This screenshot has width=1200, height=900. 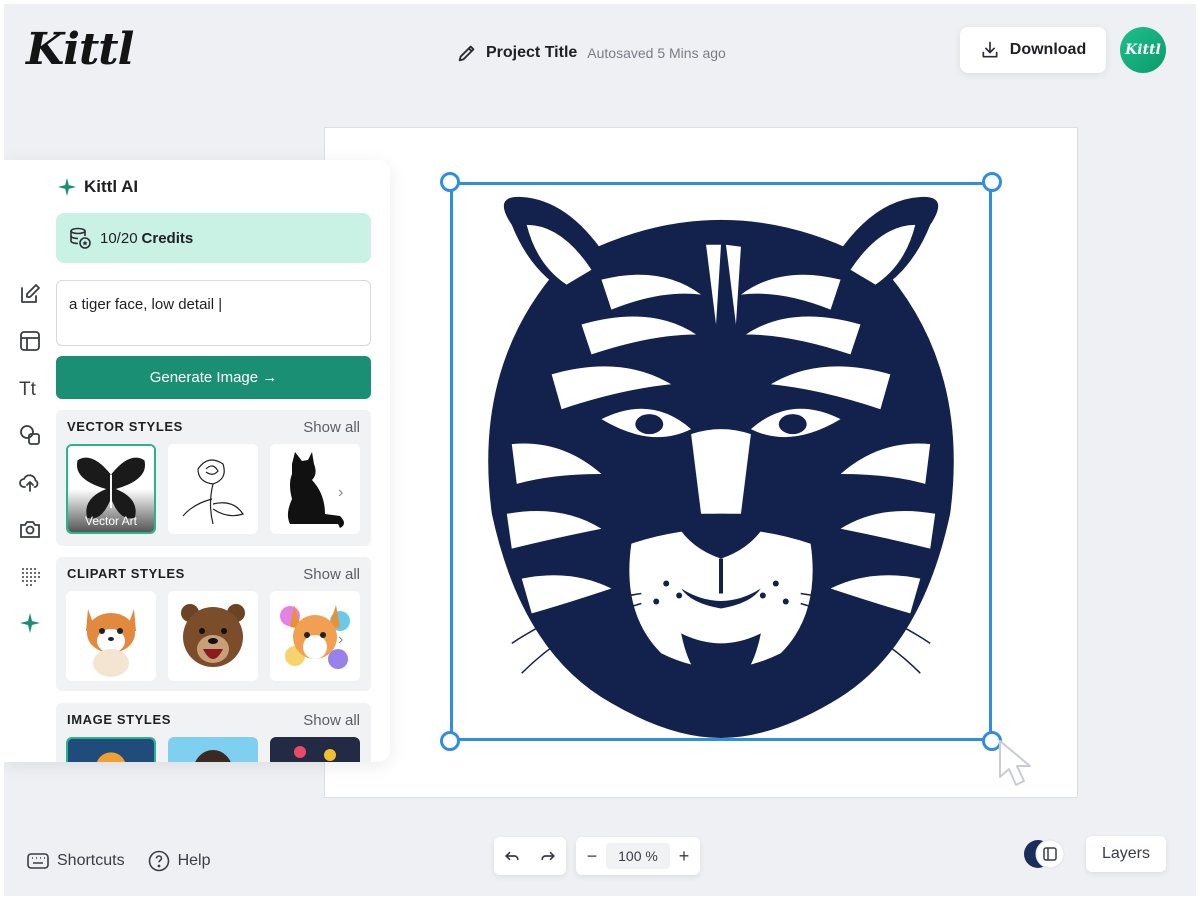 What do you see at coordinates (1045, 854) in the screenshot?
I see `theme-toggle` at bounding box center [1045, 854].